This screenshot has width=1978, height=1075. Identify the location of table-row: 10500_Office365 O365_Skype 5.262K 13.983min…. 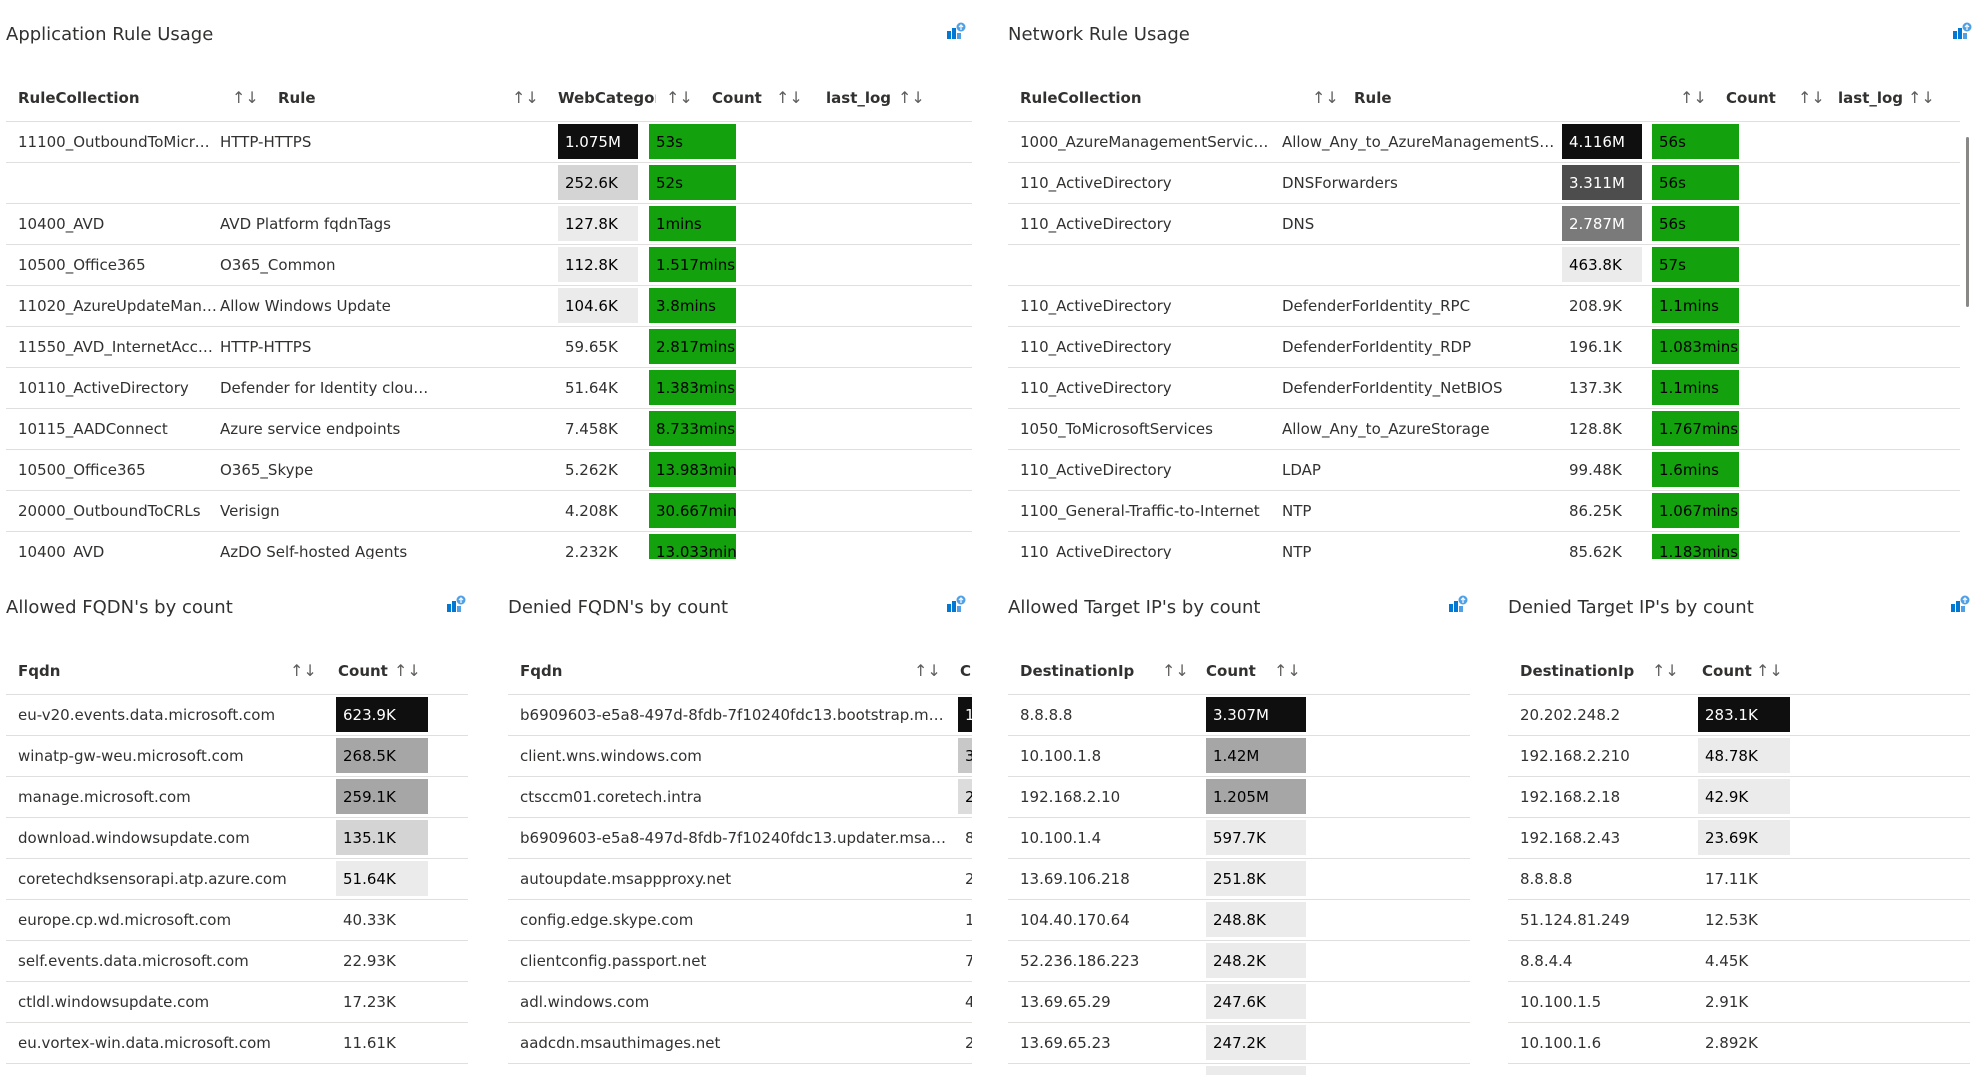
(489, 470).